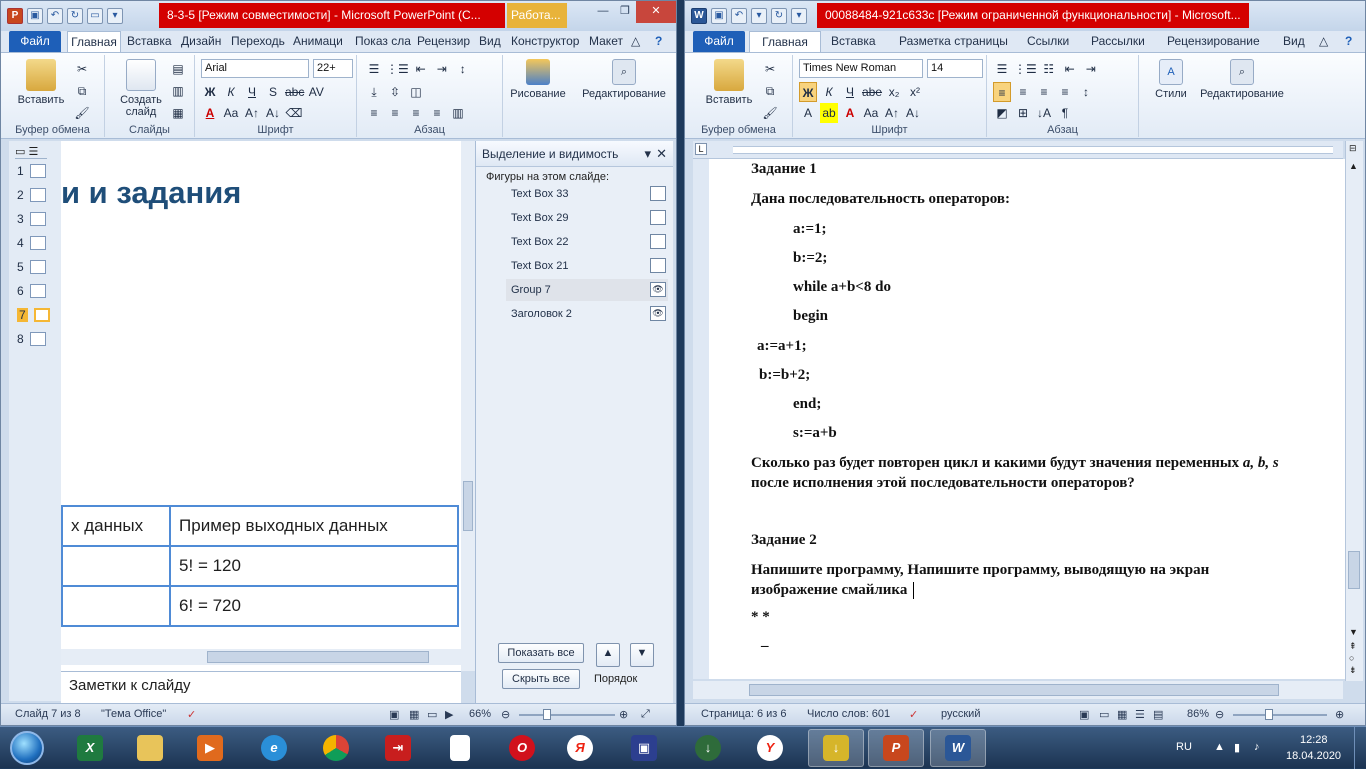 This screenshot has width=1366, height=769. What do you see at coordinates (1213, 41) in the screenshot?
I see `tab-review: Рецензирование` at bounding box center [1213, 41].